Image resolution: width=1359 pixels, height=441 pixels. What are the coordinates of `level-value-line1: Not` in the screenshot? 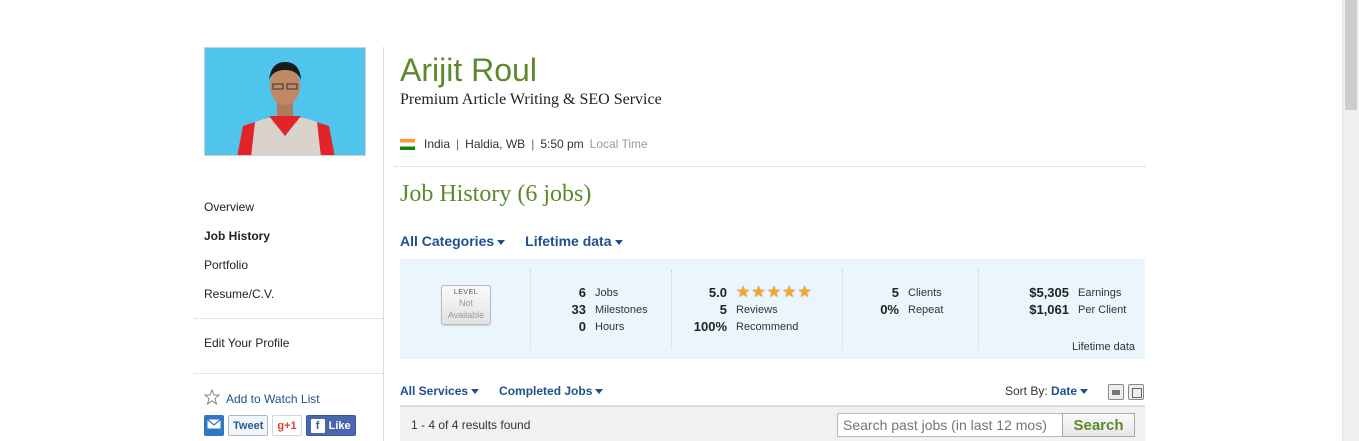 It's located at (465, 303).